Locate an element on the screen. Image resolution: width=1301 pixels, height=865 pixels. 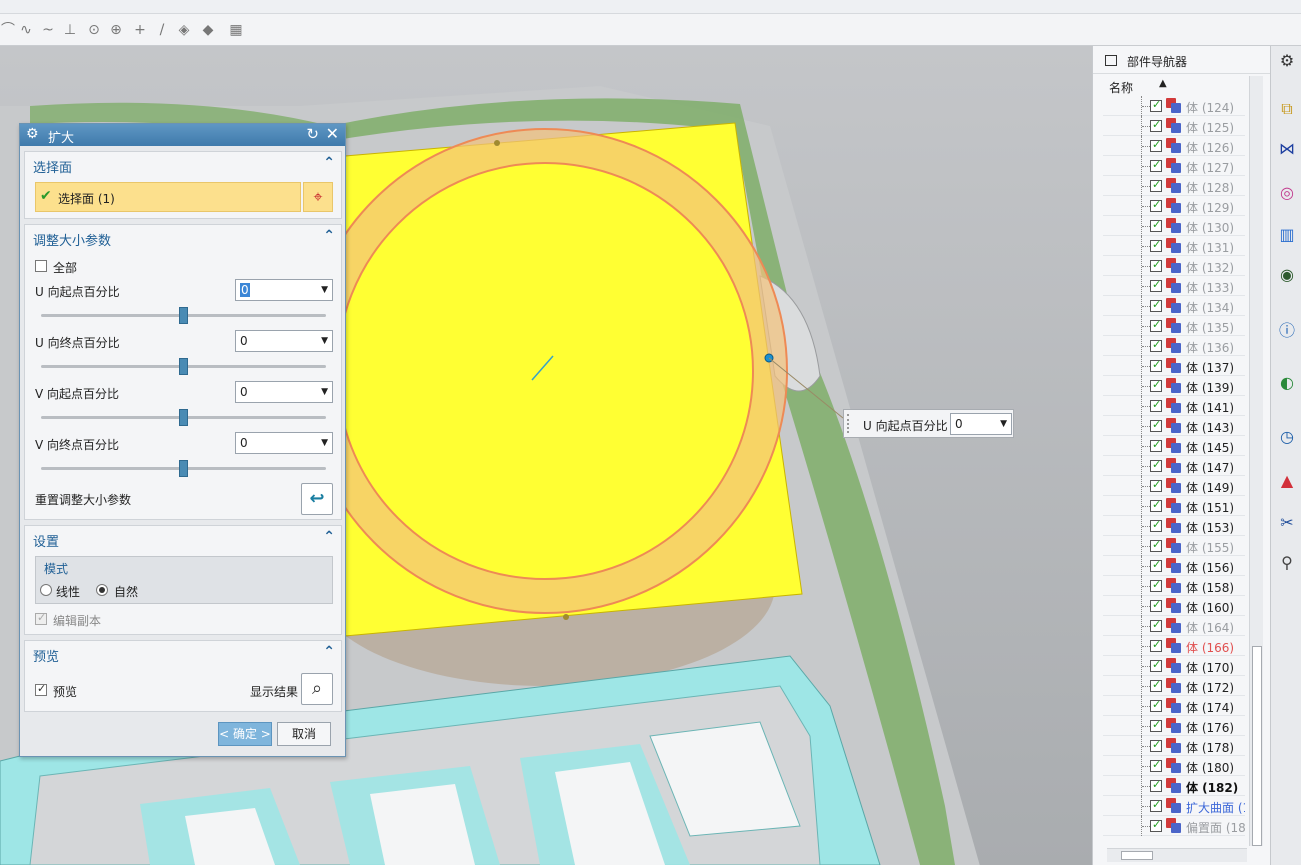
close-icon: ✕ is located at coordinates (332, 133).